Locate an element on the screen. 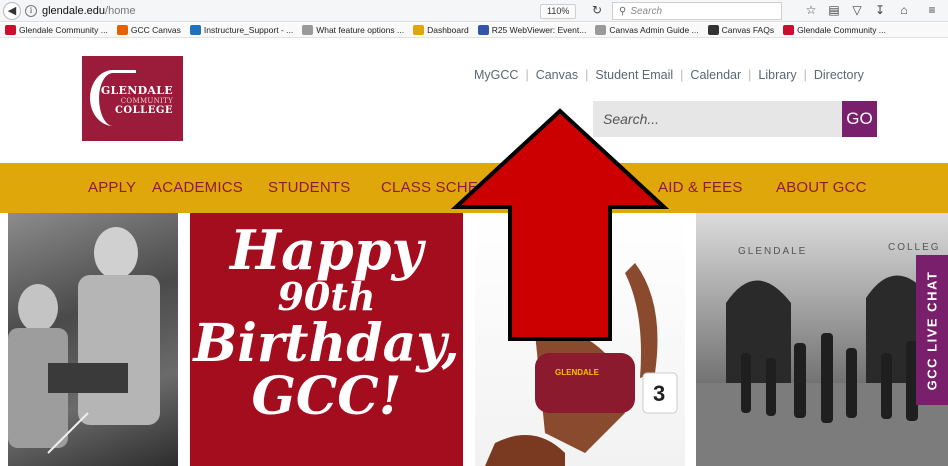 The height and width of the screenshot is (466, 948). bookmark-item: Dashboard is located at coordinates (441, 30).